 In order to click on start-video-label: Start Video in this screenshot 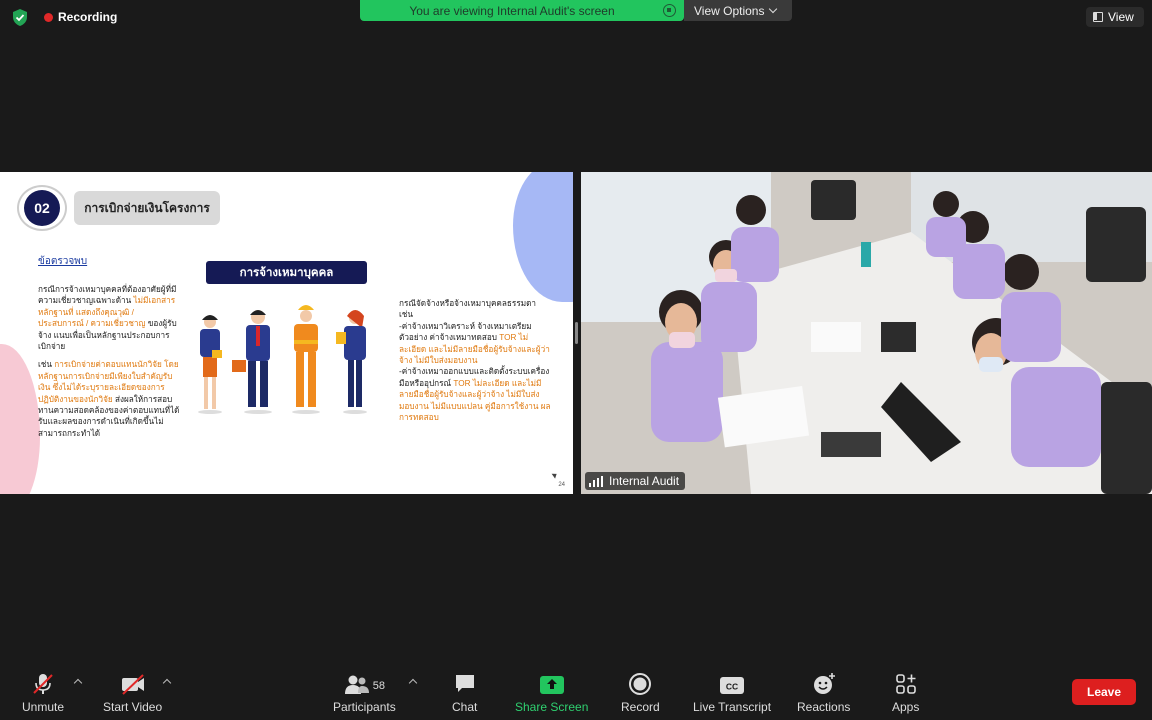, I will do `click(133, 707)`.